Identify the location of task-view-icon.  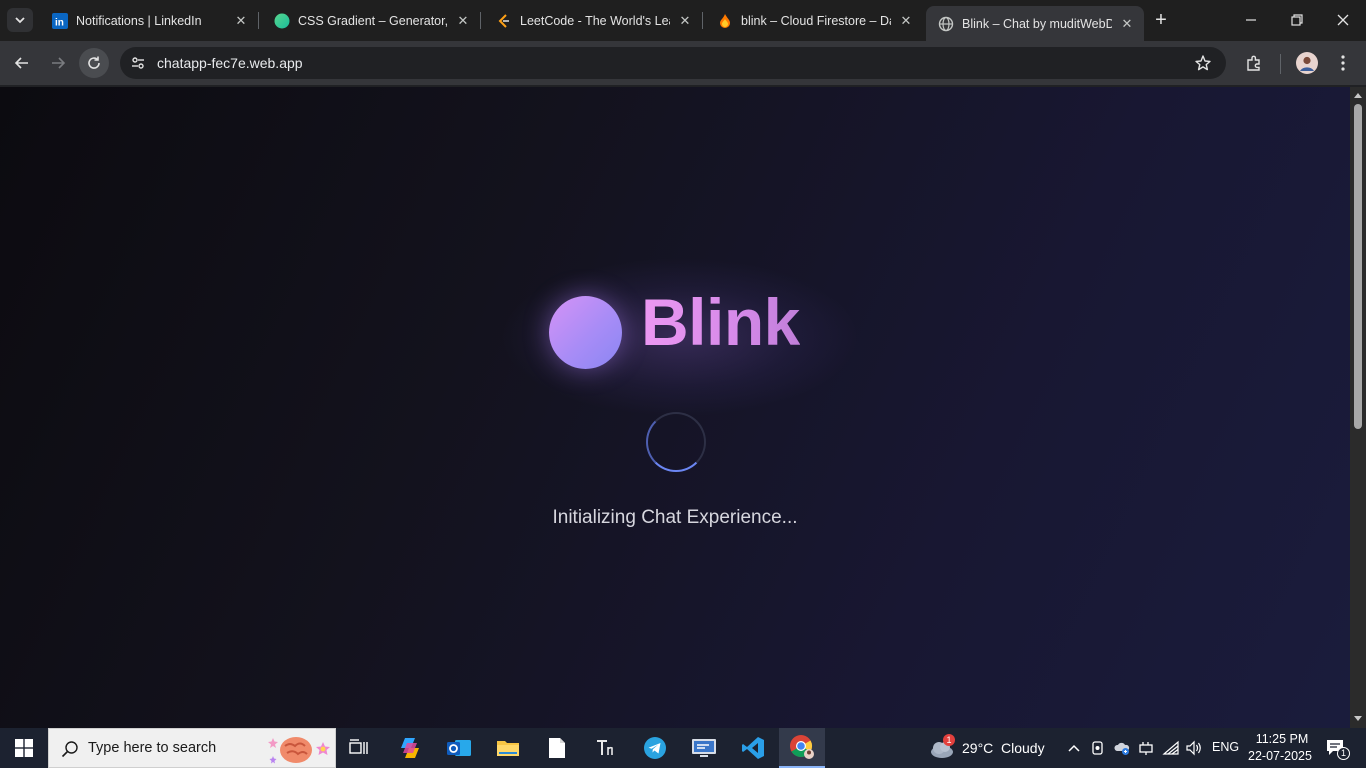
(358, 746).